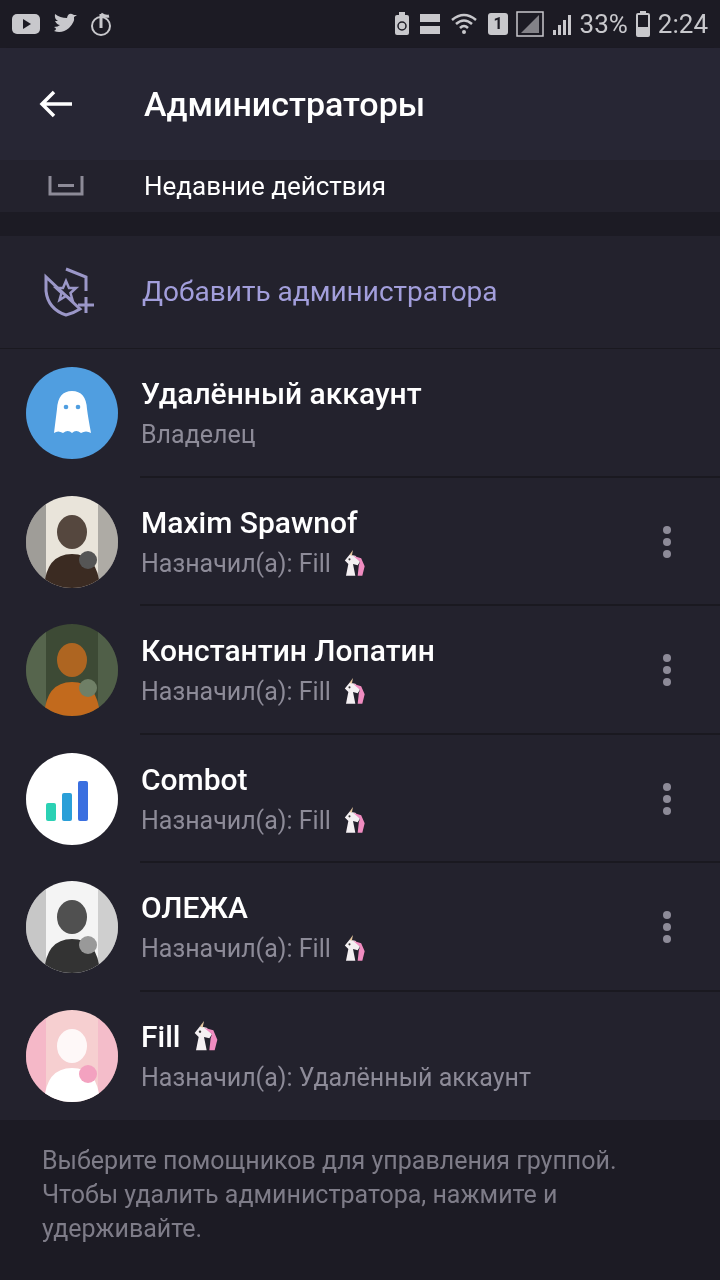 Image resolution: width=720 pixels, height=1280 pixels. Describe the element at coordinates (360, 1055) in the screenshot. I see `admin-row: Fill Назначил(а): Удалённый аккаунт` at that location.